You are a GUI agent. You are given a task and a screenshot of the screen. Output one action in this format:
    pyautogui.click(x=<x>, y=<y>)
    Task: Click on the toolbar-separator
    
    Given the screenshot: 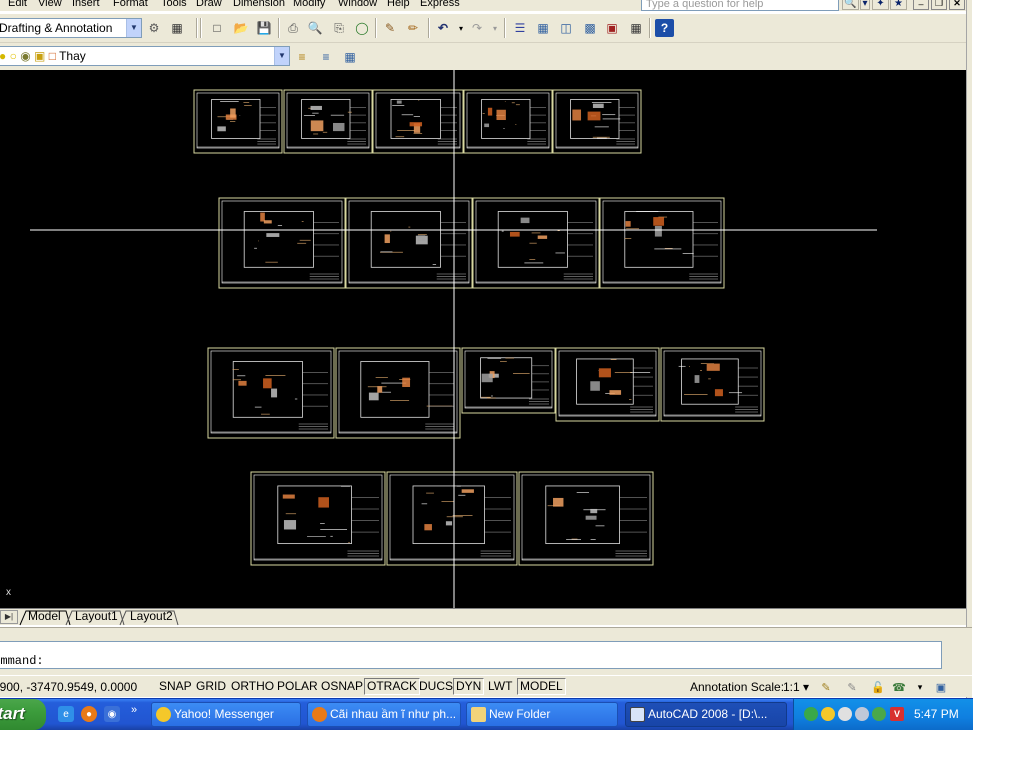 What is the action you would take?
    pyautogui.click(x=197, y=28)
    